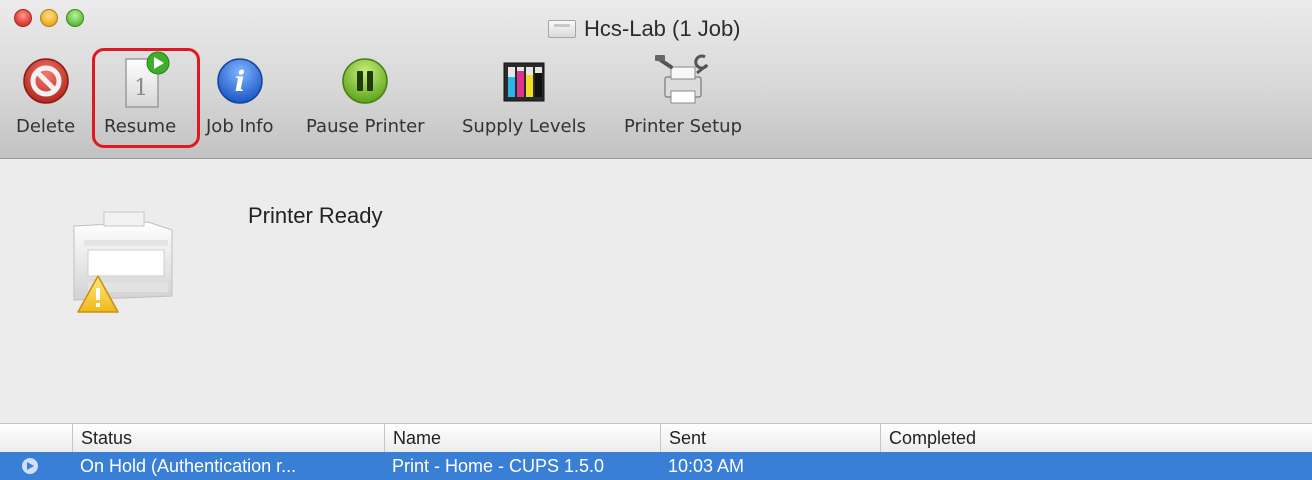  What do you see at coordinates (1096, 438) in the screenshot?
I see `column-header-completed: Completed` at bounding box center [1096, 438].